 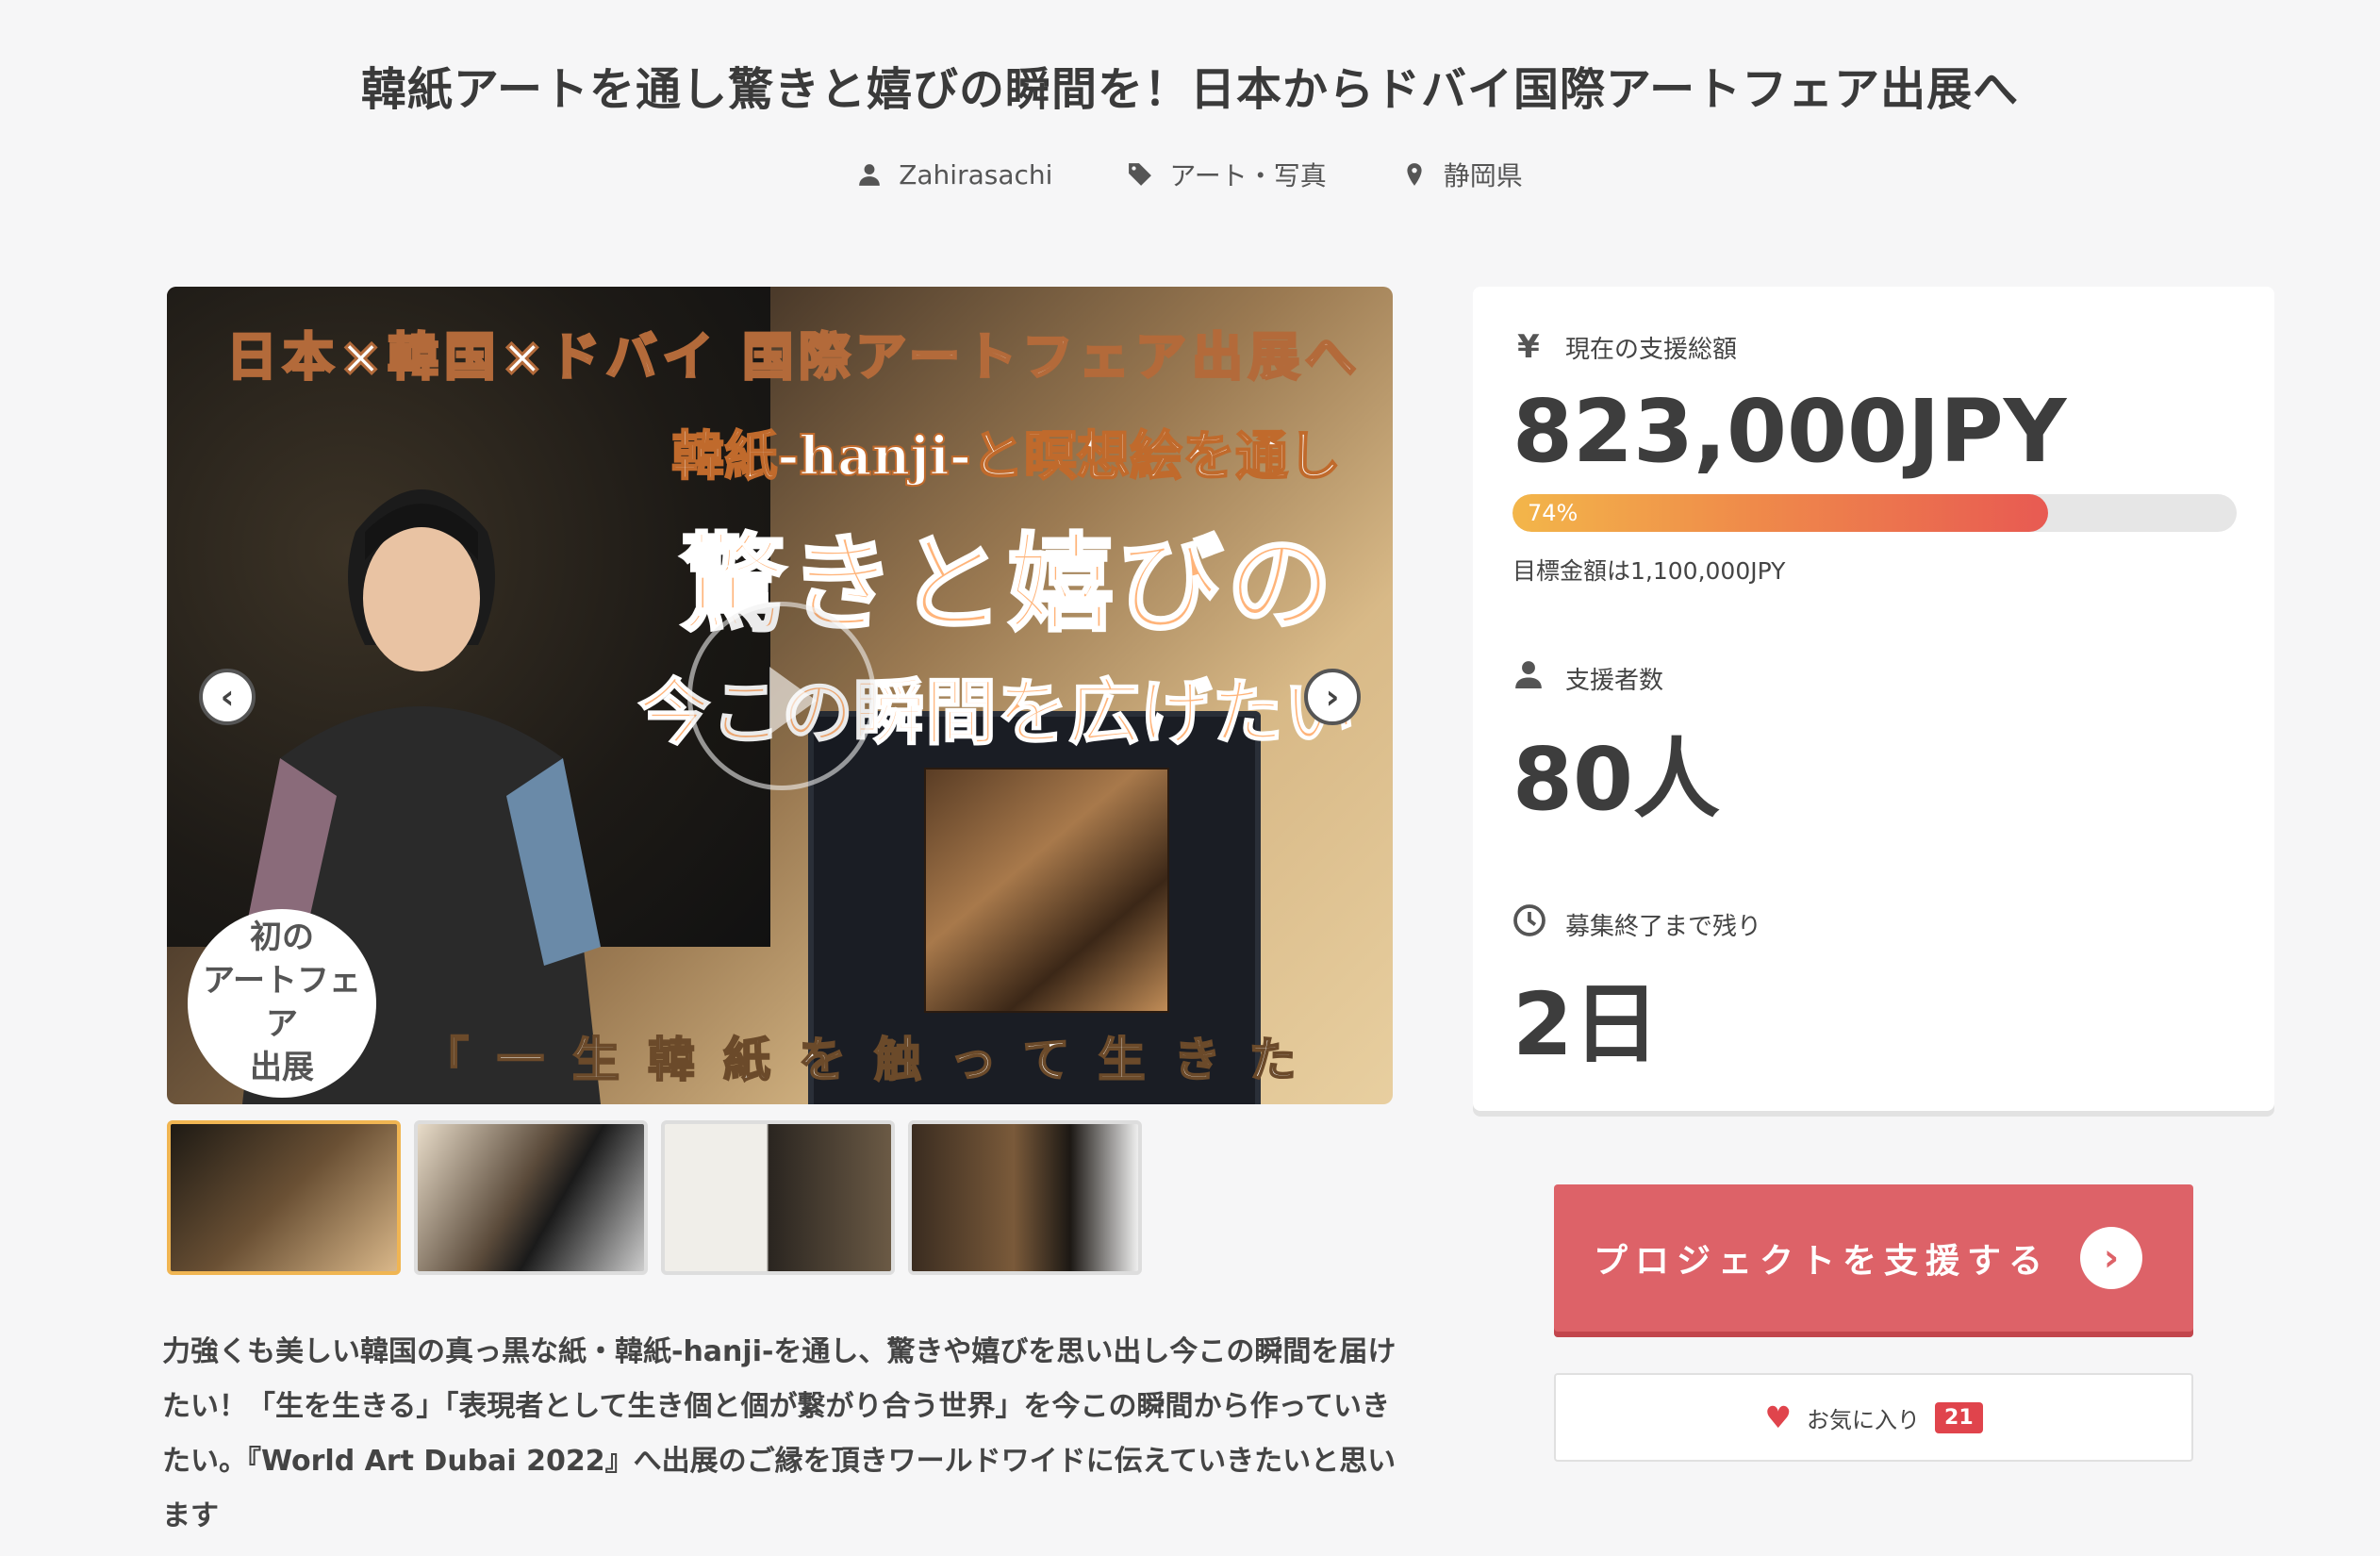 What do you see at coordinates (1624, 347) in the screenshot?
I see `total-label: ¥ 現在の支援総額` at bounding box center [1624, 347].